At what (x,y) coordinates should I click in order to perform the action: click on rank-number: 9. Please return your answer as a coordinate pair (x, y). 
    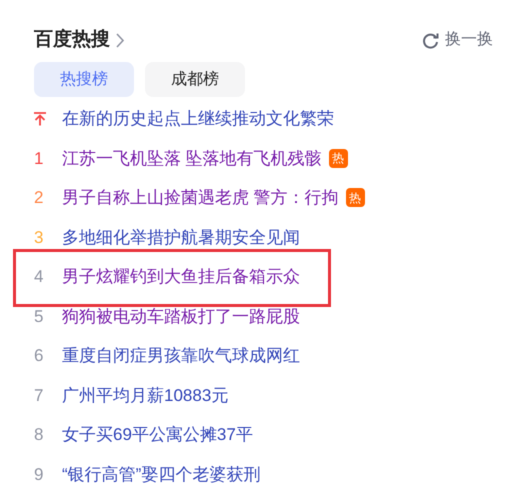
    Looking at the image, I should click on (39, 475).